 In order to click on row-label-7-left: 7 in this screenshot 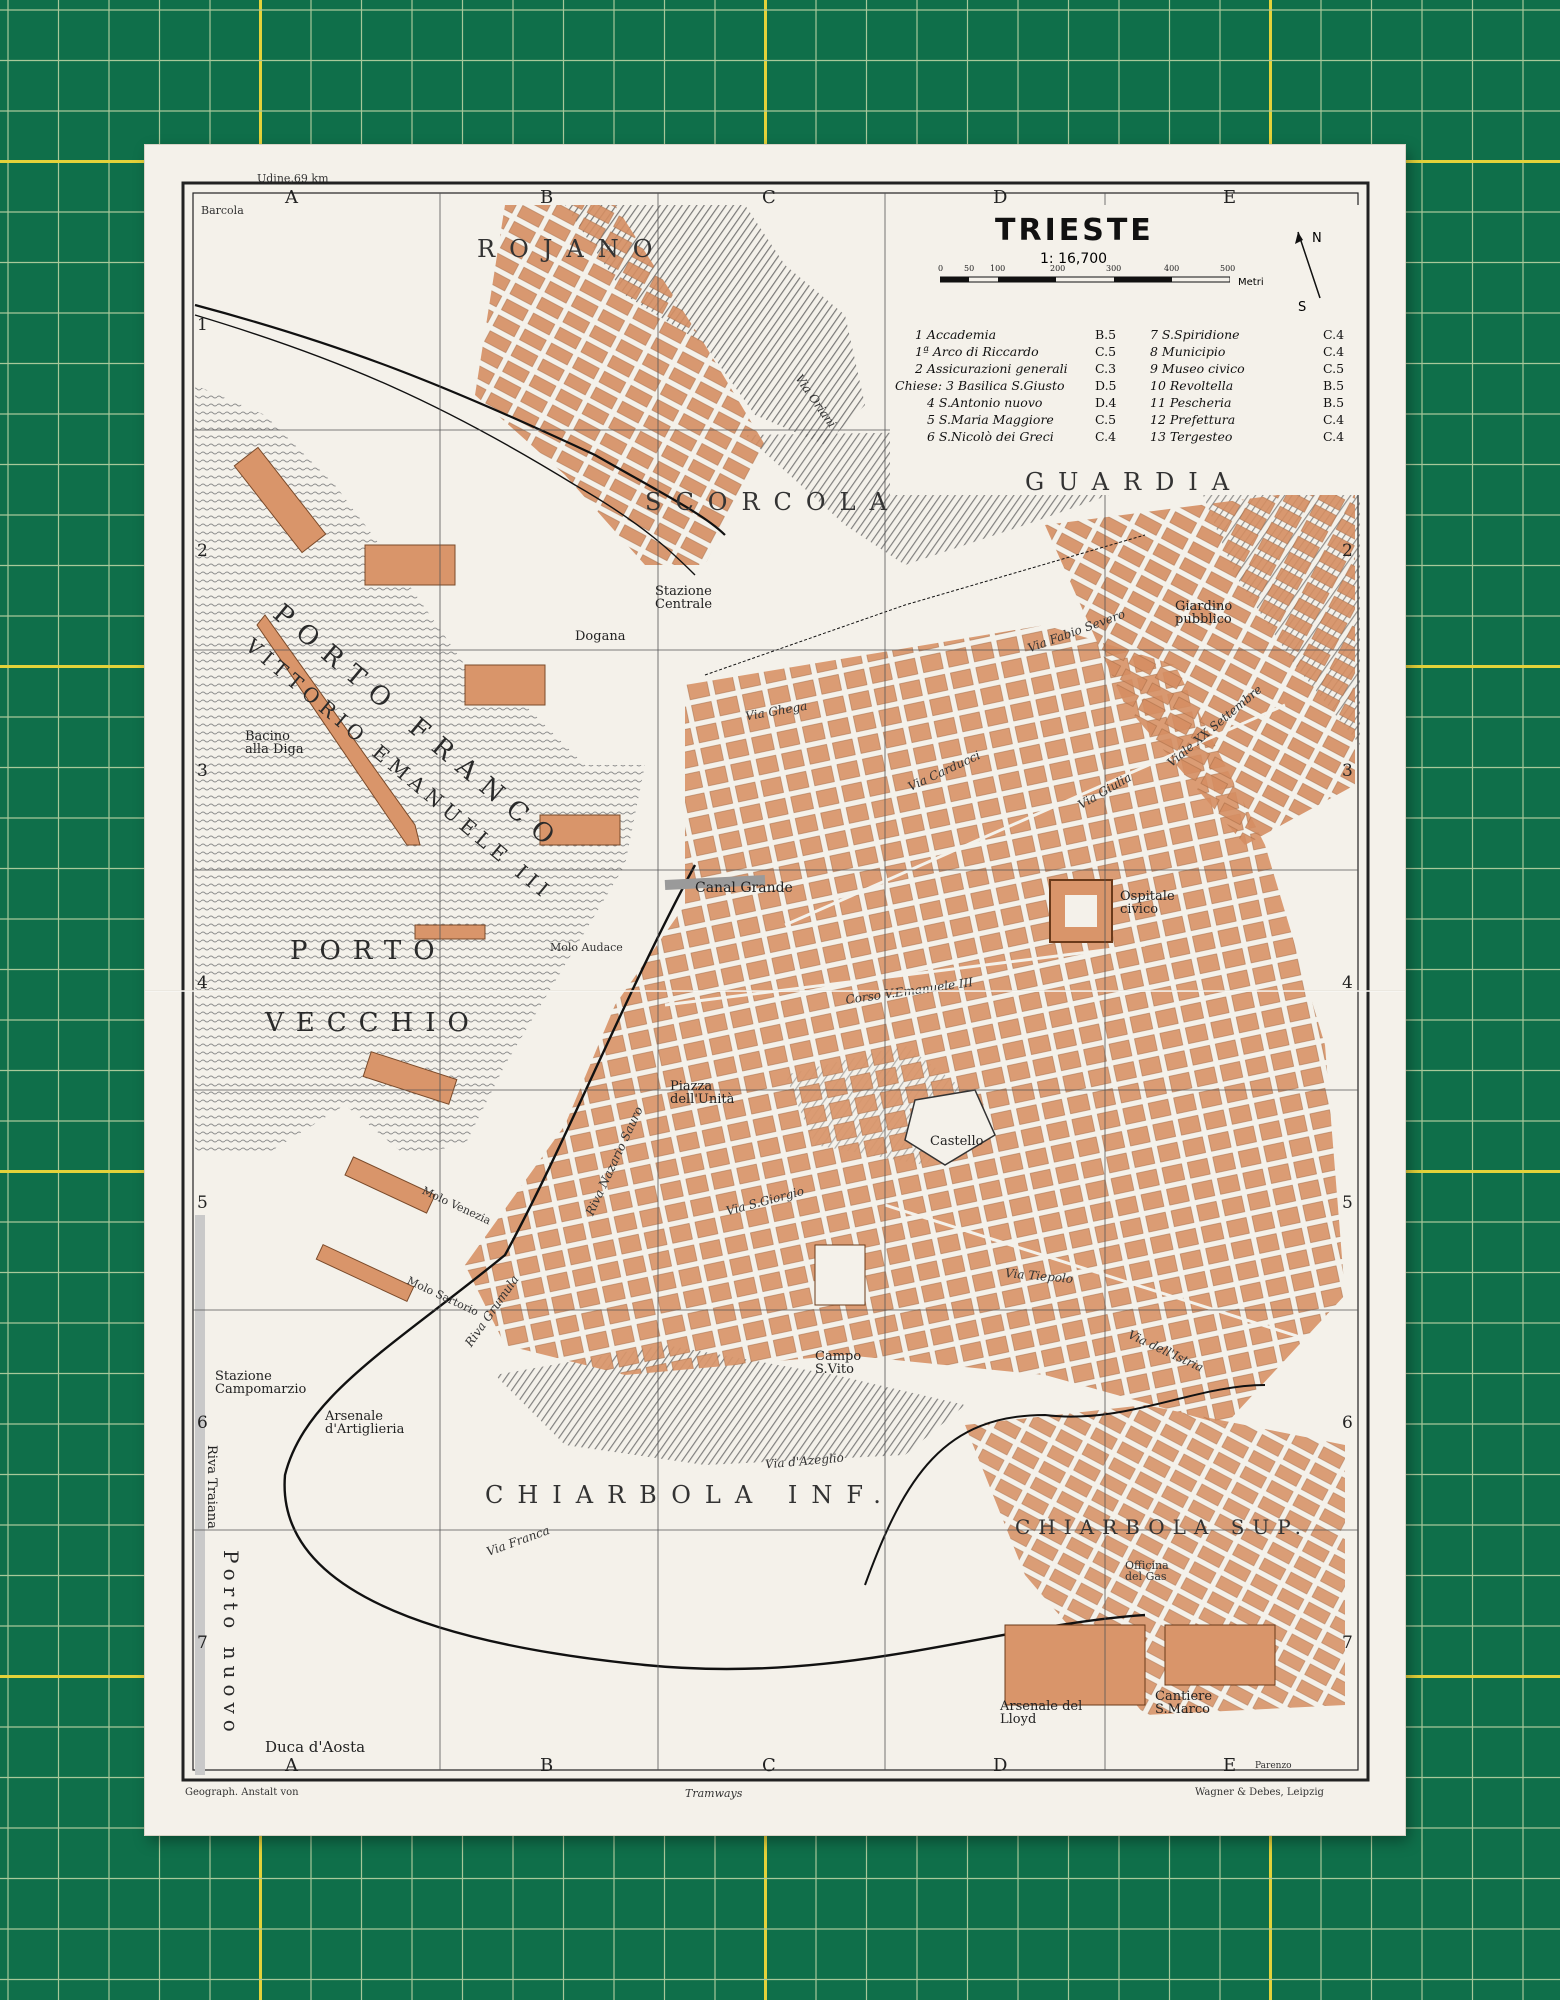, I will do `click(202, 1643)`.